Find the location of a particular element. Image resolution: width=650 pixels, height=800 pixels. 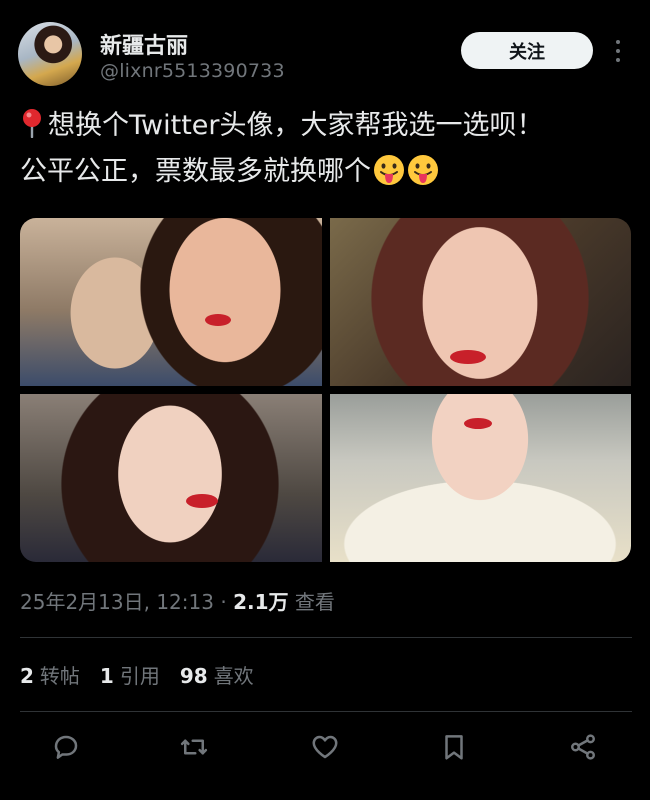

retweets-label: 转帖 is located at coordinates (59, 676).